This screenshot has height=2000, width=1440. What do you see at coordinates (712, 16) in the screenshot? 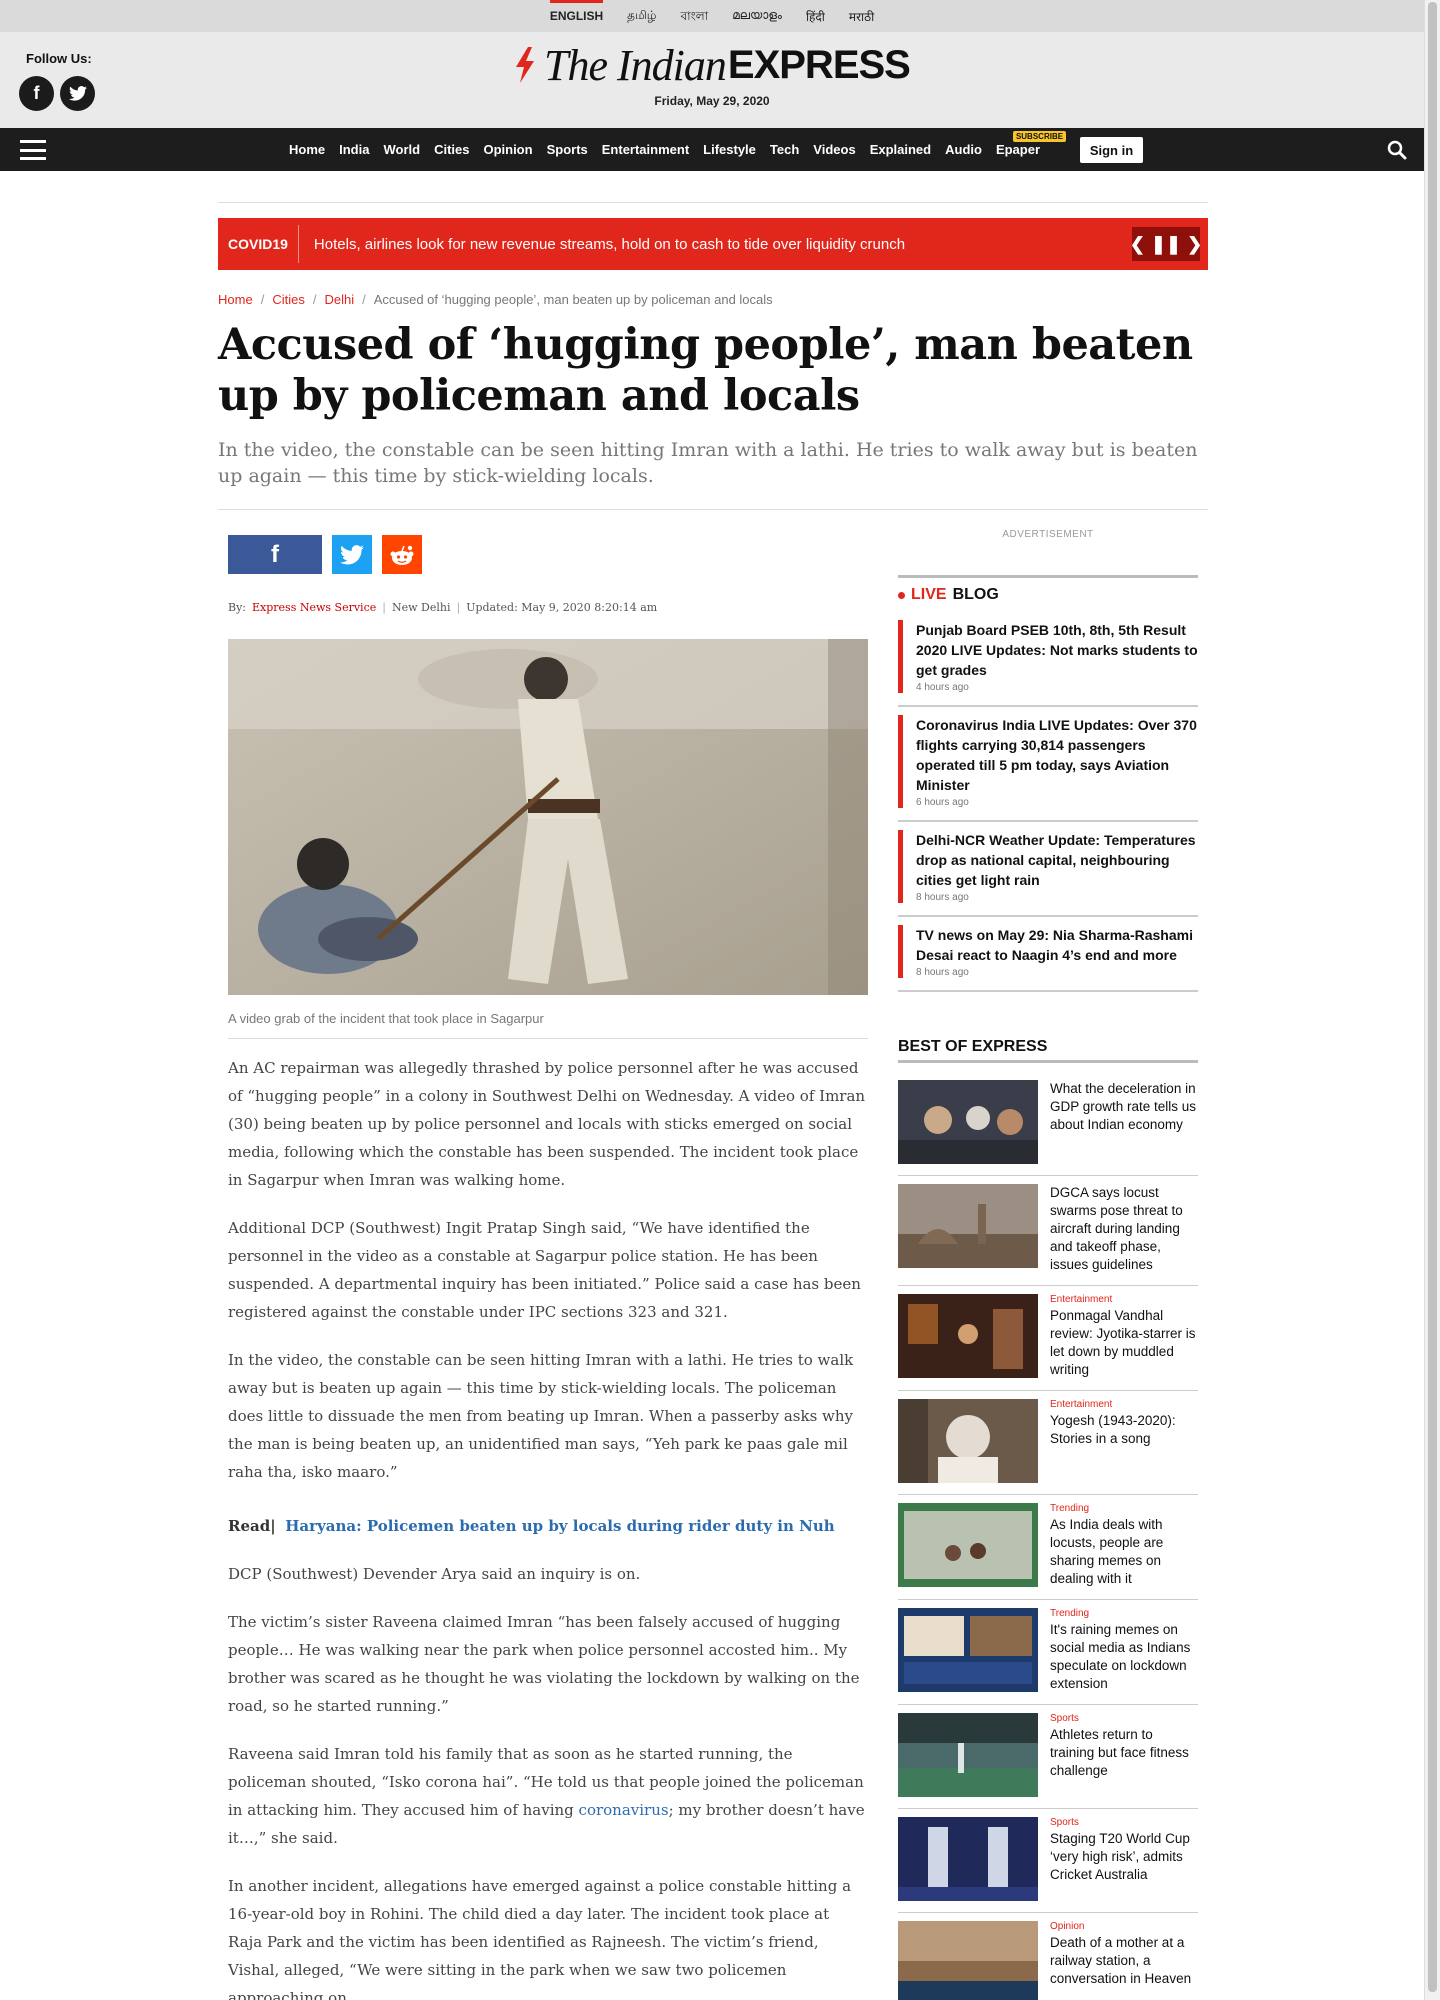
I see `language-bar: ENGLISH தமிழ் বাংলা മലയാളം हिंदी मराठी` at bounding box center [712, 16].